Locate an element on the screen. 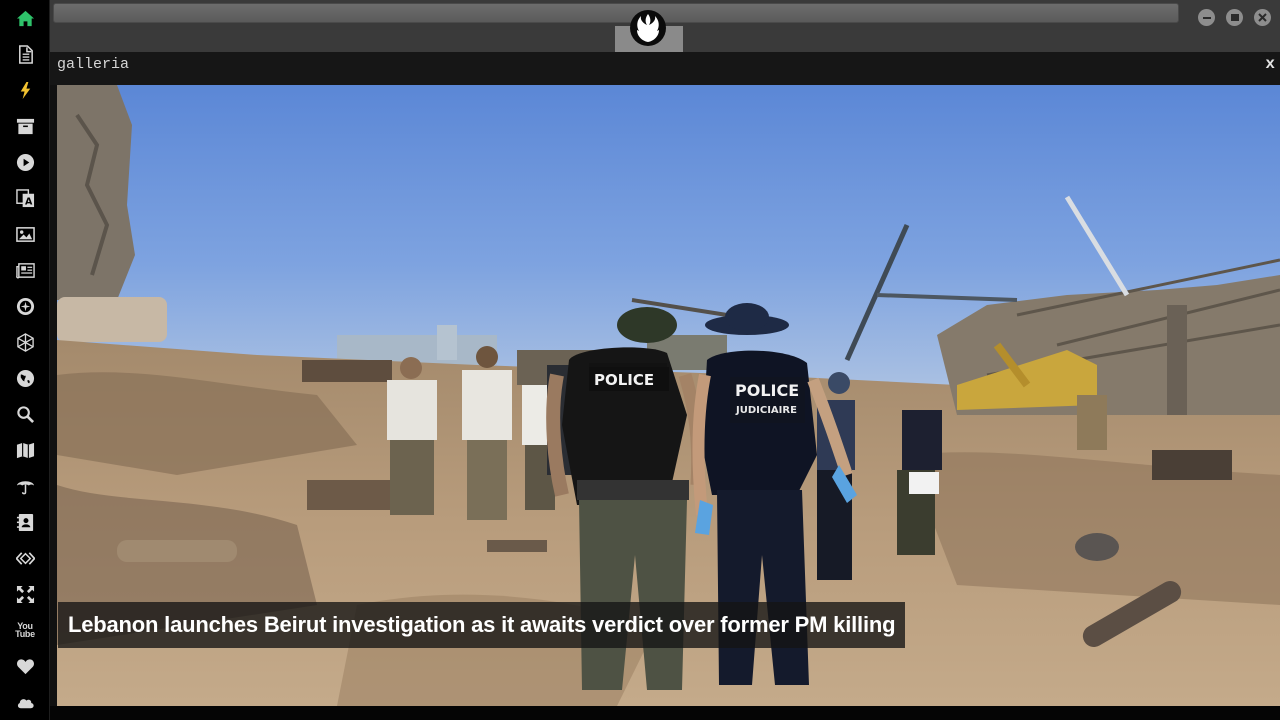 The height and width of the screenshot is (720, 1280). search-icon is located at coordinates (25, 414).